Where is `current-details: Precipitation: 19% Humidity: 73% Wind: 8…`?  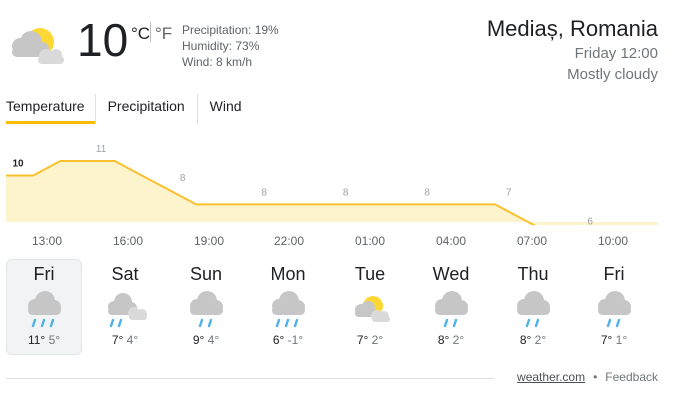
current-details: Precipitation: 19% Humidity: 73% Wind: 8… is located at coordinates (230, 46).